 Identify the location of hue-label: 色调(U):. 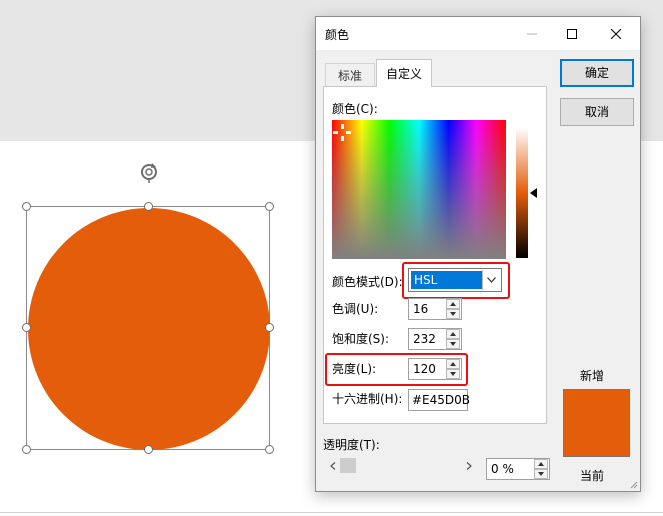
(355, 309).